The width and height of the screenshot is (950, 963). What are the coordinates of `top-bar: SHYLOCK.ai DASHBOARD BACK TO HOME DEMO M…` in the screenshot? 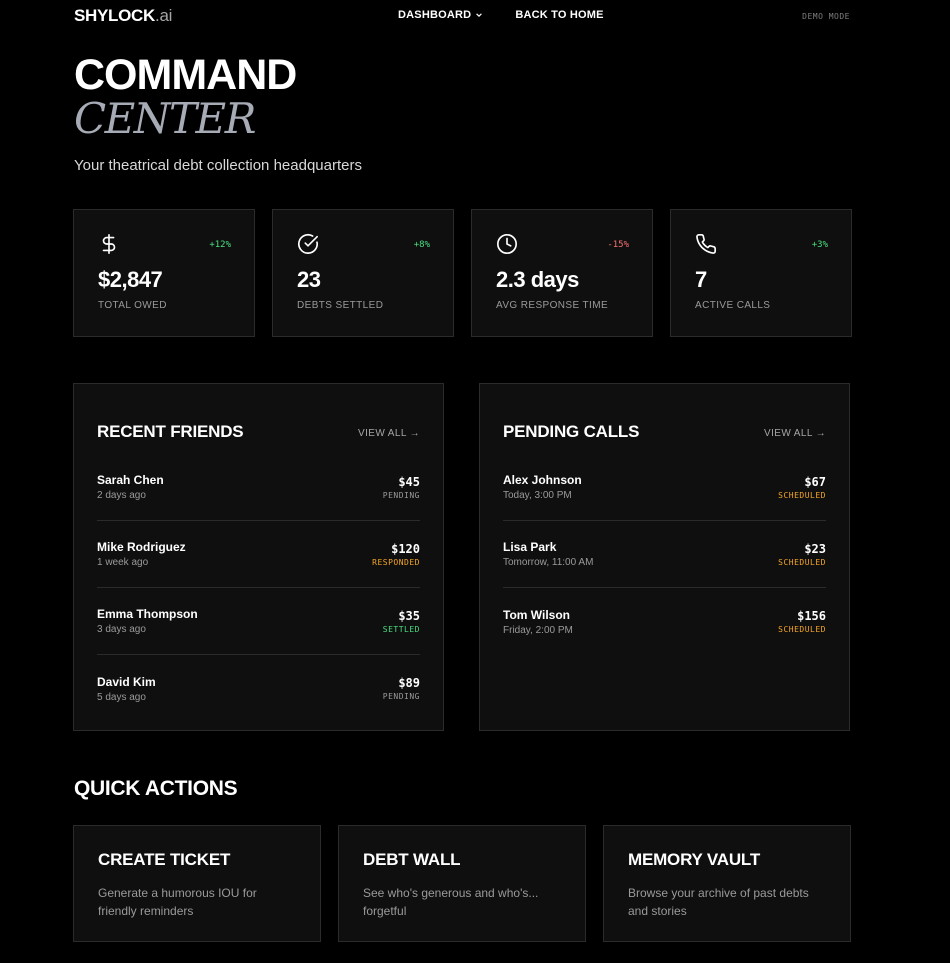 It's located at (475, 16).